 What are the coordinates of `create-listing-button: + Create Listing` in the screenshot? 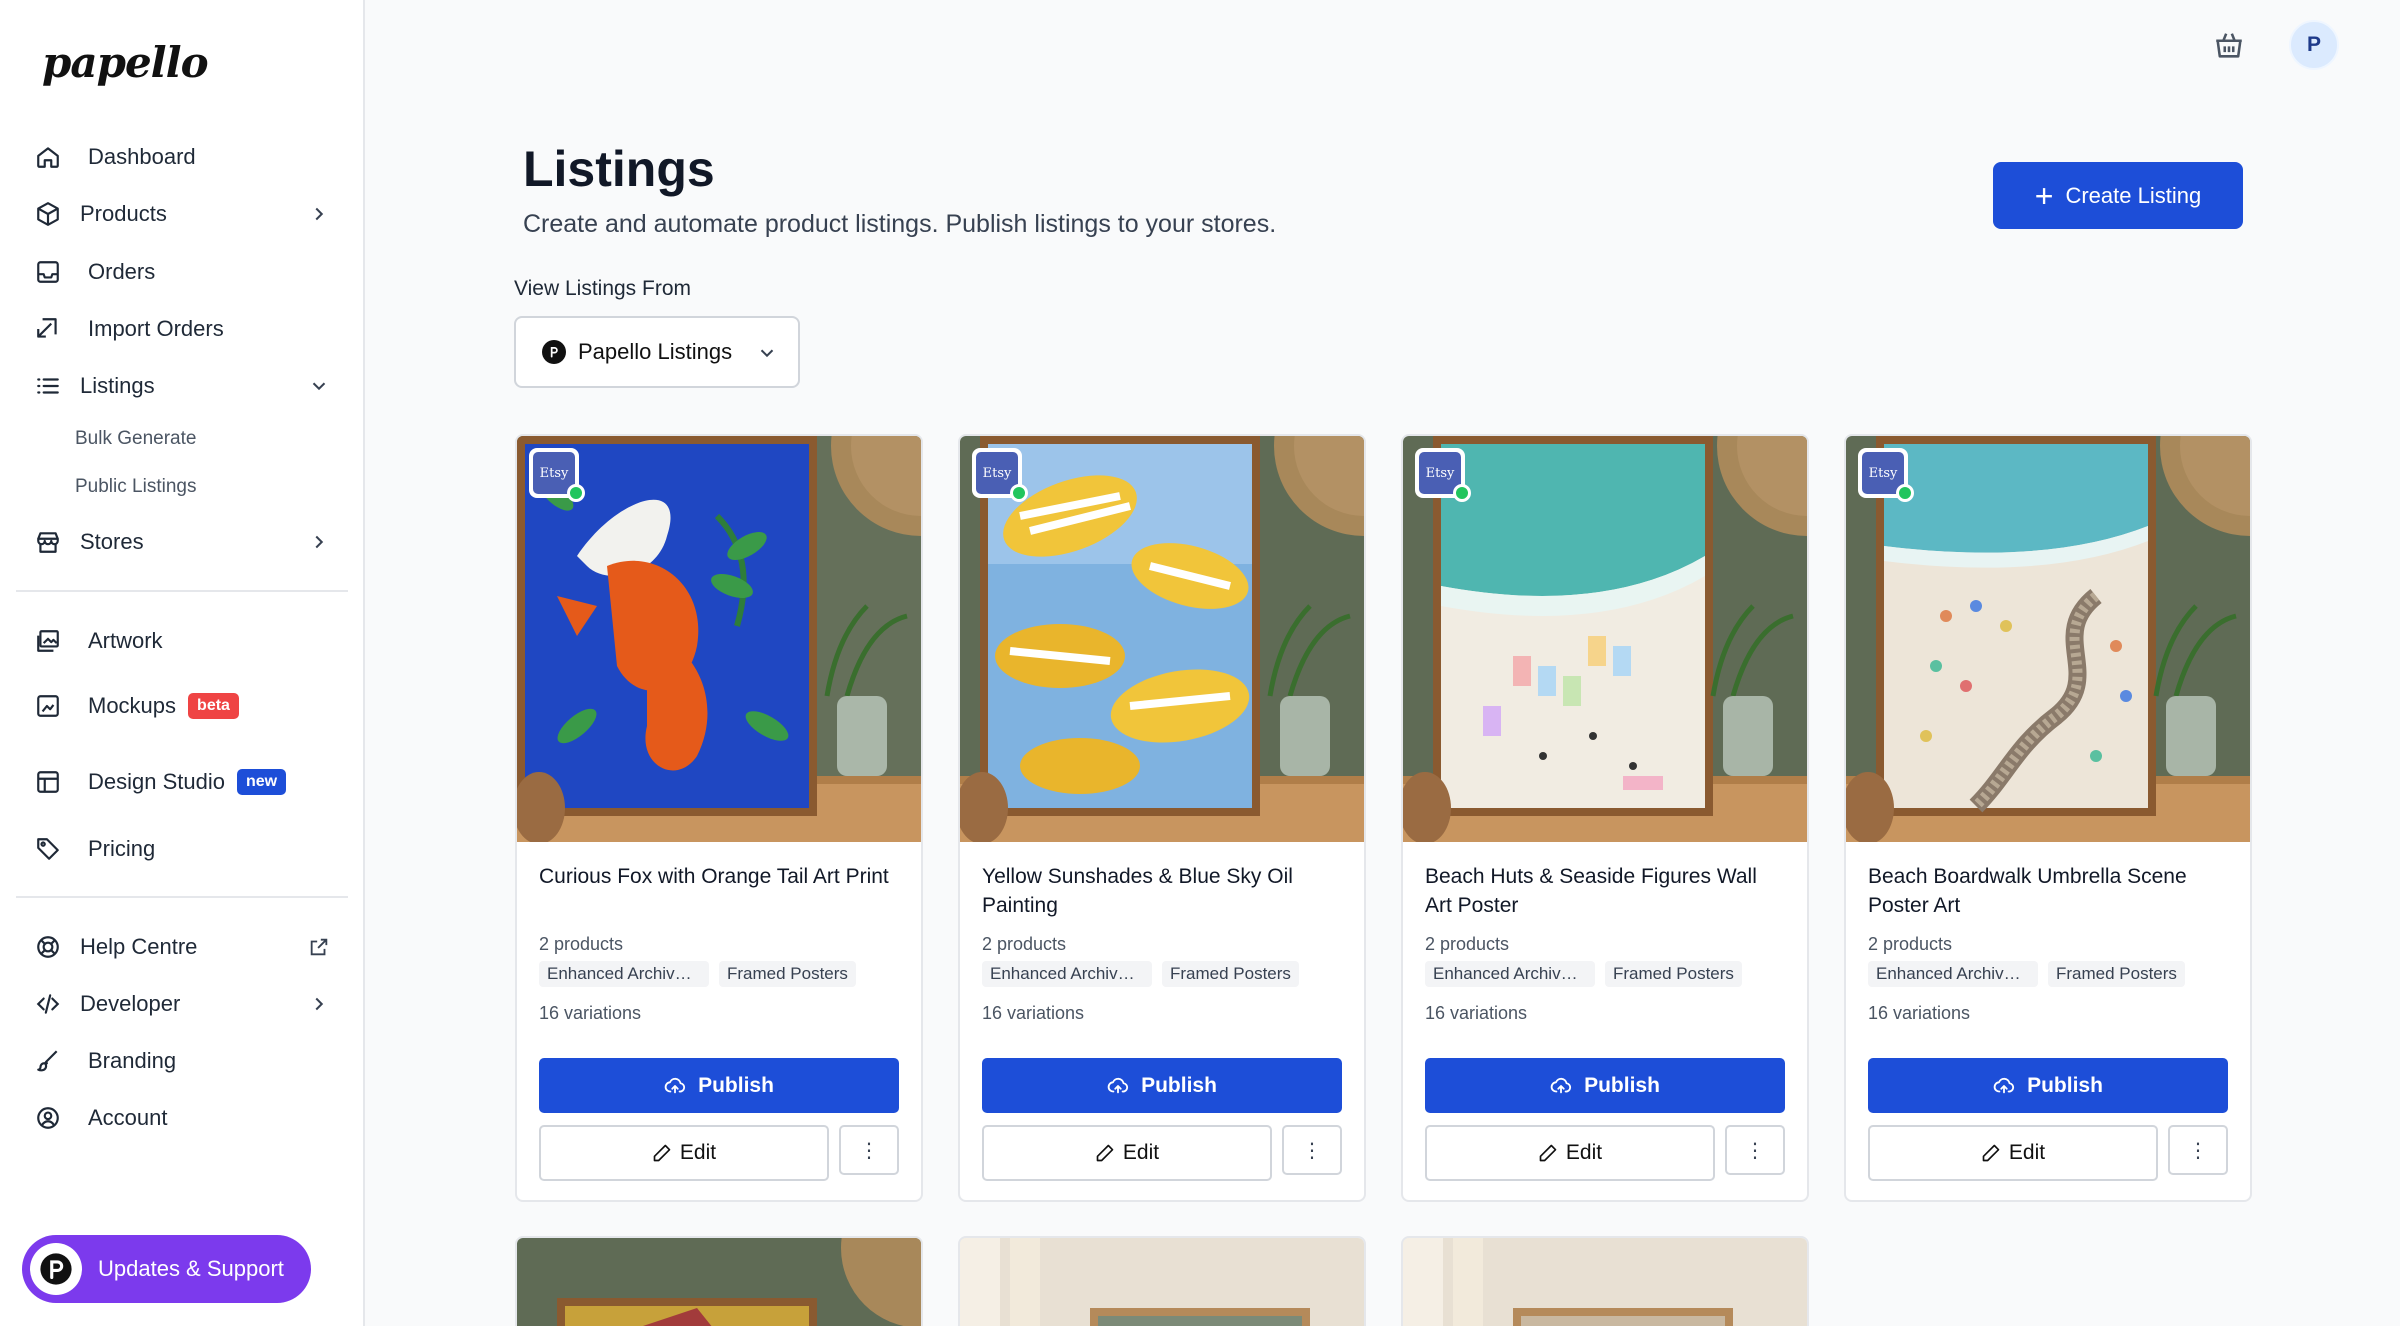 It's located at (2118, 195).